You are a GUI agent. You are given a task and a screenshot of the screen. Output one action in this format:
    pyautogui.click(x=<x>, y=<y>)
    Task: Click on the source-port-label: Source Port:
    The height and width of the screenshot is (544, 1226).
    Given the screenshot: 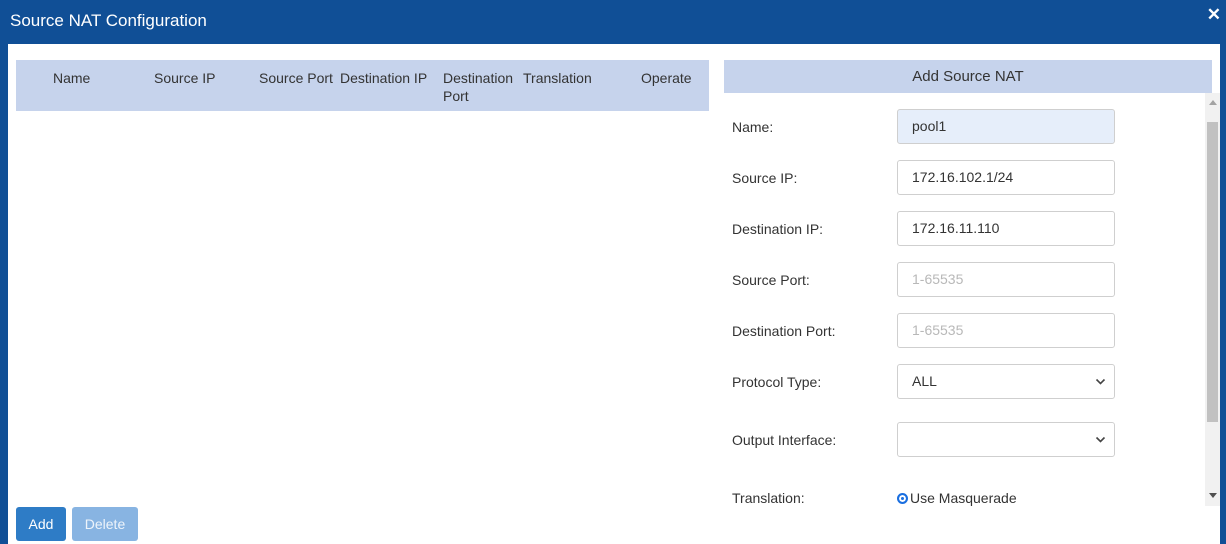 What is the action you would take?
    pyautogui.click(x=771, y=280)
    